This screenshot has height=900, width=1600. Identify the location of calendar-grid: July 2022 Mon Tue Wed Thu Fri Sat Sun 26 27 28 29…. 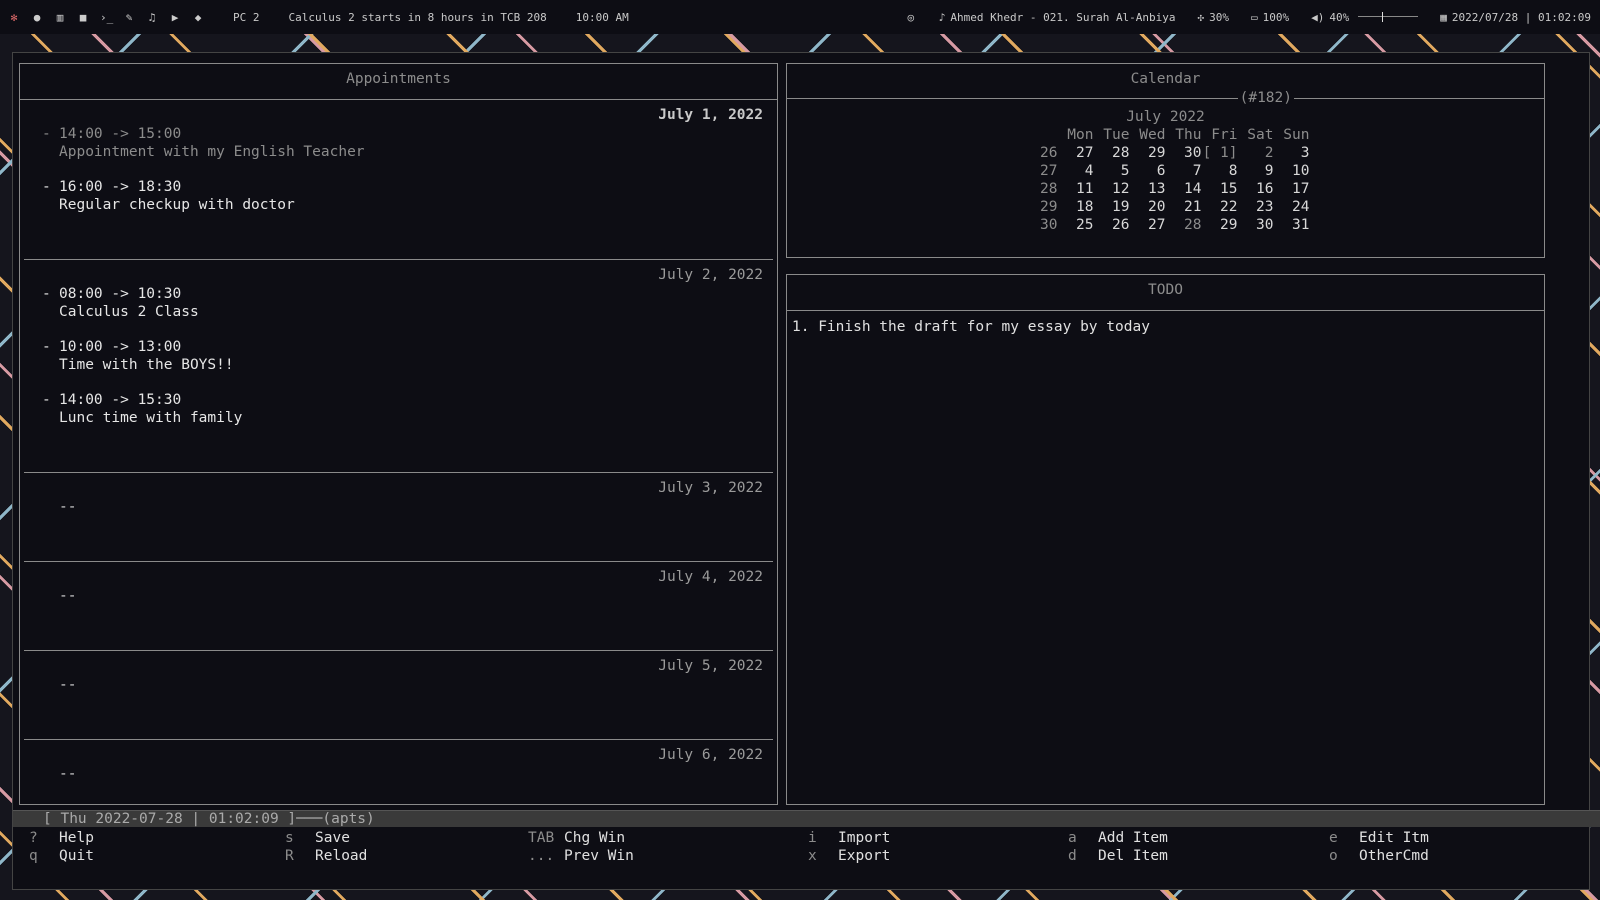
(1165, 171).